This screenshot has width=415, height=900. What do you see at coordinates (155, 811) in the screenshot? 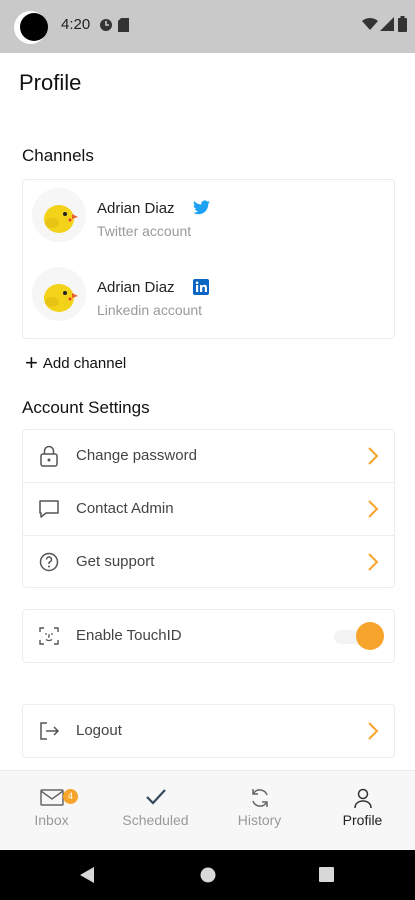
I see `tab-scheduled: Scheduled` at bounding box center [155, 811].